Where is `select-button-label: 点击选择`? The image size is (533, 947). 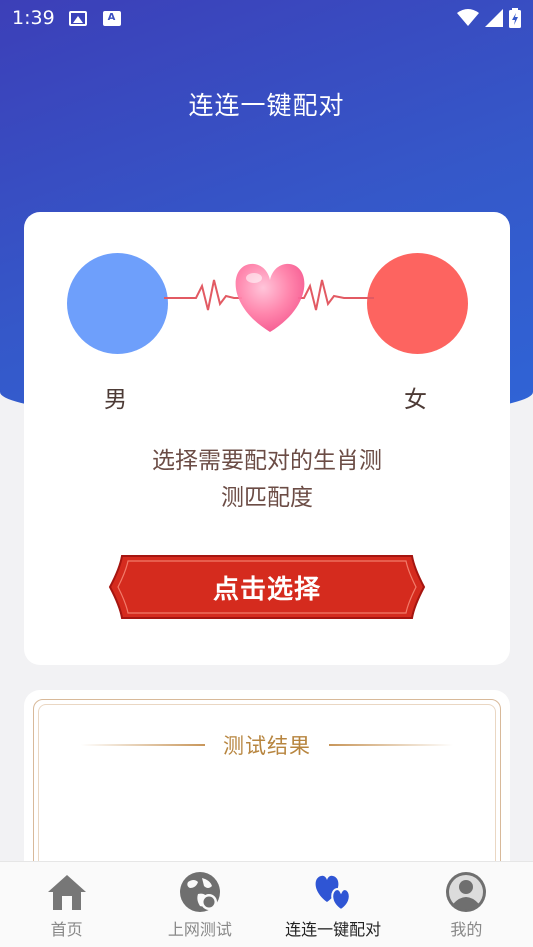
select-button-label: 点击选择 is located at coordinates (266, 589).